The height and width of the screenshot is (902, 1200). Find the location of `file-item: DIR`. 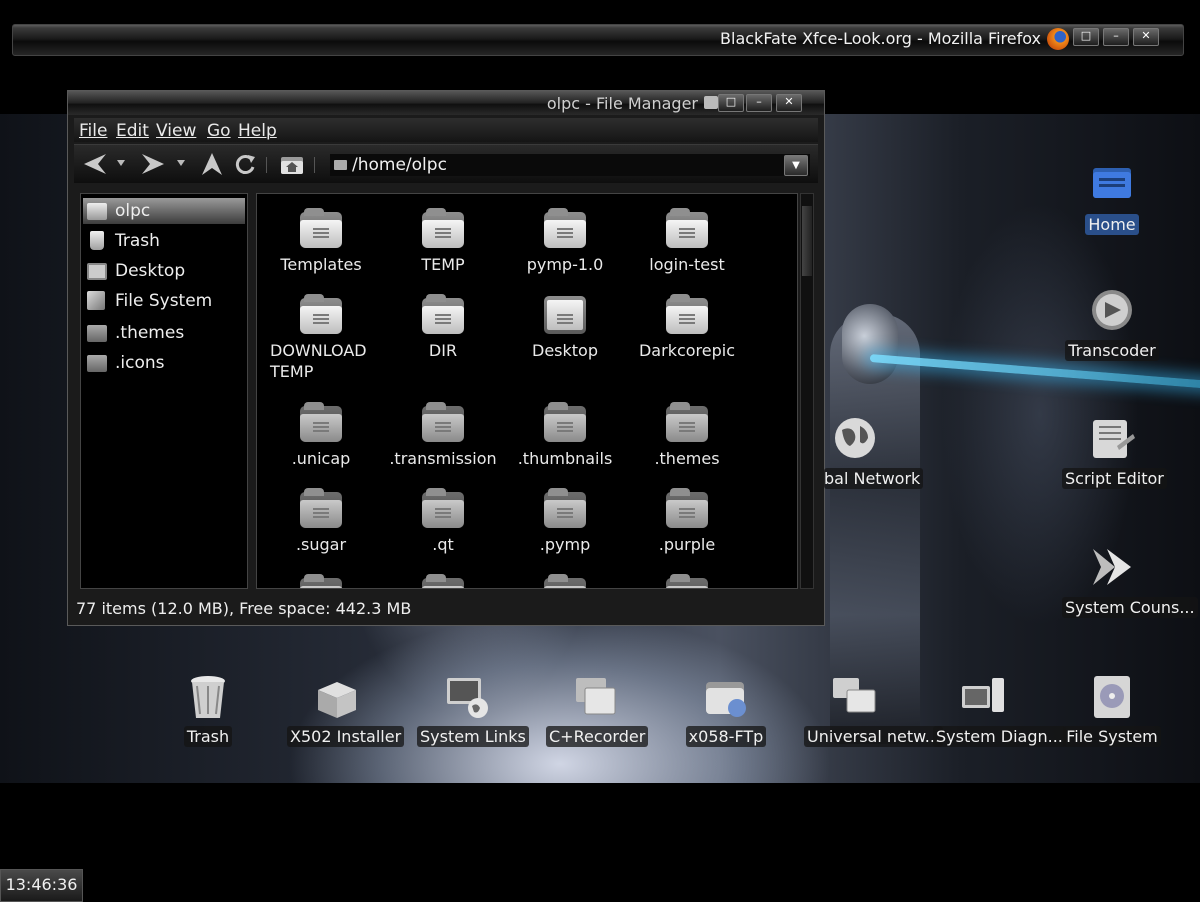

file-item: DIR is located at coordinates (443, 327).